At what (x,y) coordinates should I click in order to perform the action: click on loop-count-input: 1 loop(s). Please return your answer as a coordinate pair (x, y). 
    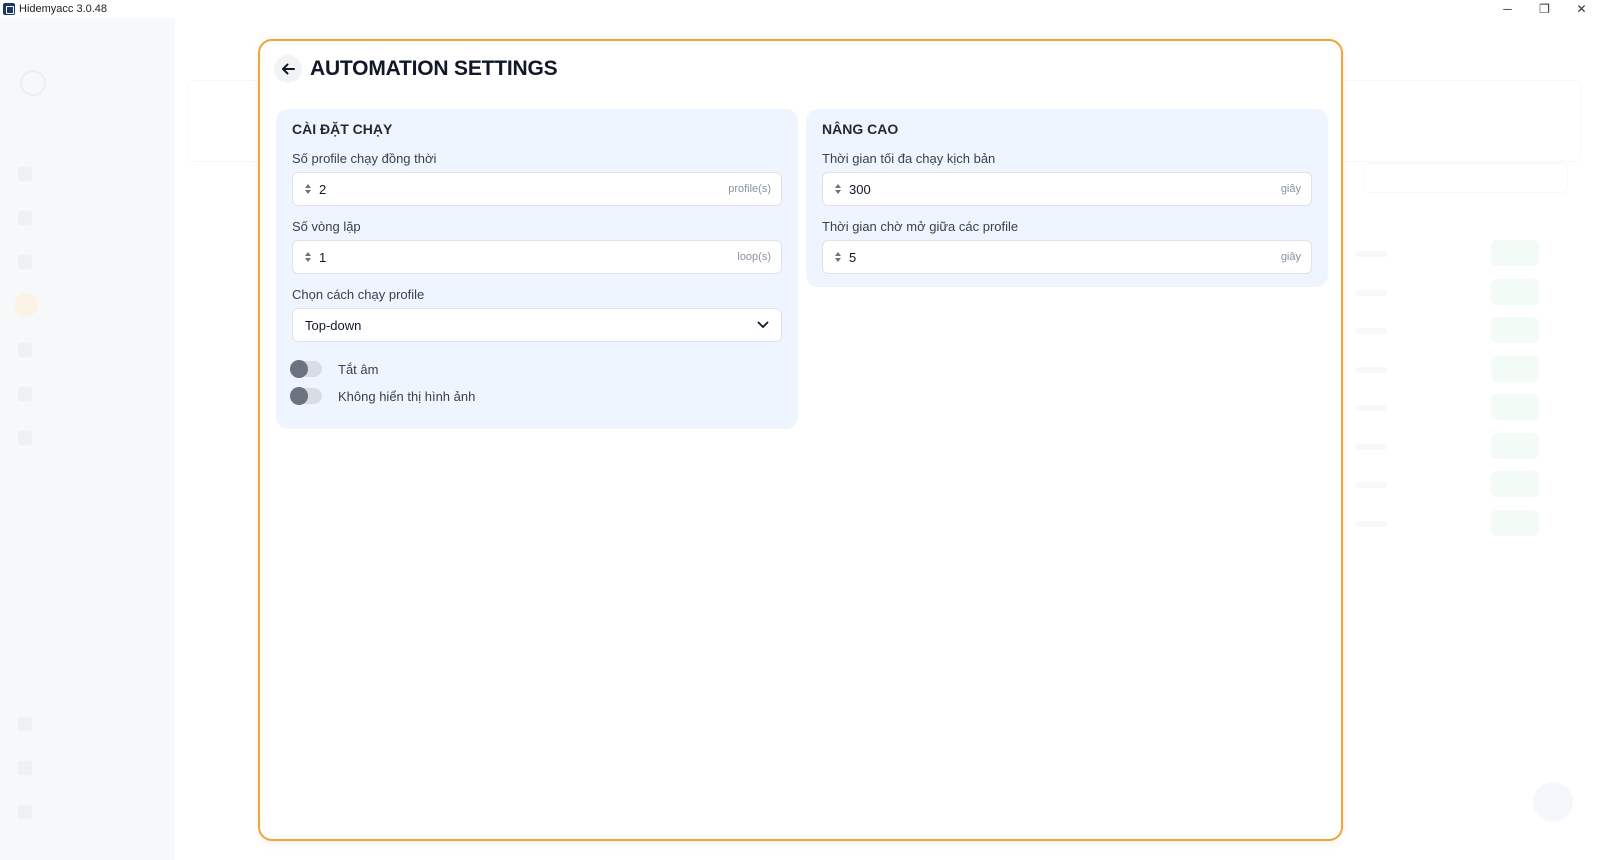
    Looking at the image, I should click on (537, 257).